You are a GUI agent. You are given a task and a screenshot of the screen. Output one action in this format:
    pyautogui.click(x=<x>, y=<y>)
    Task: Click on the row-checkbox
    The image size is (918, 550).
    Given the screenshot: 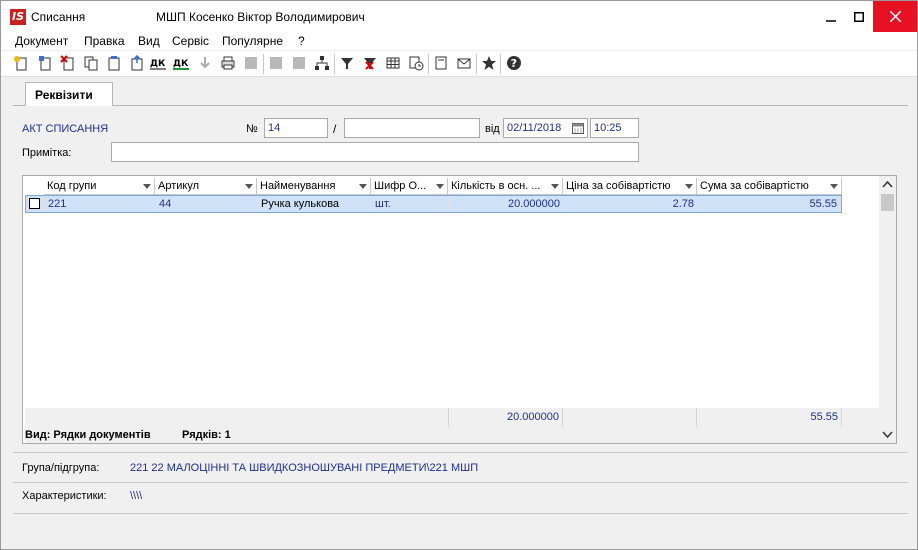 What is the action you would take?
    pyautogui.click(x=34, y=203)
    